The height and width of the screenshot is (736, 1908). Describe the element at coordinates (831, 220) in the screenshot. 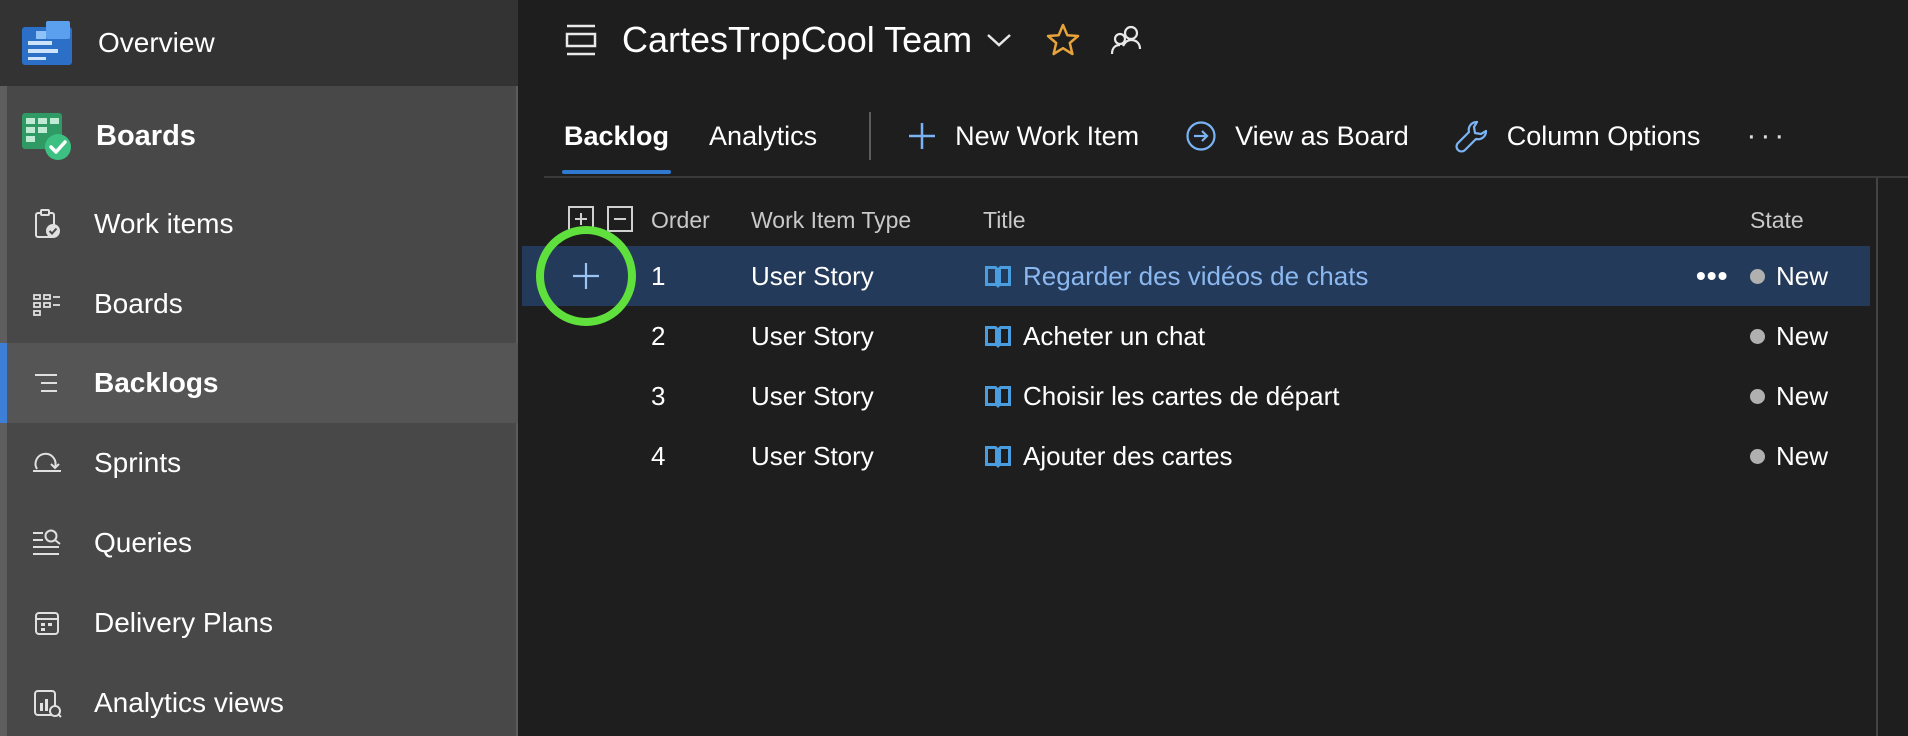

I see `column-header-type: Work Item Type` at that location.